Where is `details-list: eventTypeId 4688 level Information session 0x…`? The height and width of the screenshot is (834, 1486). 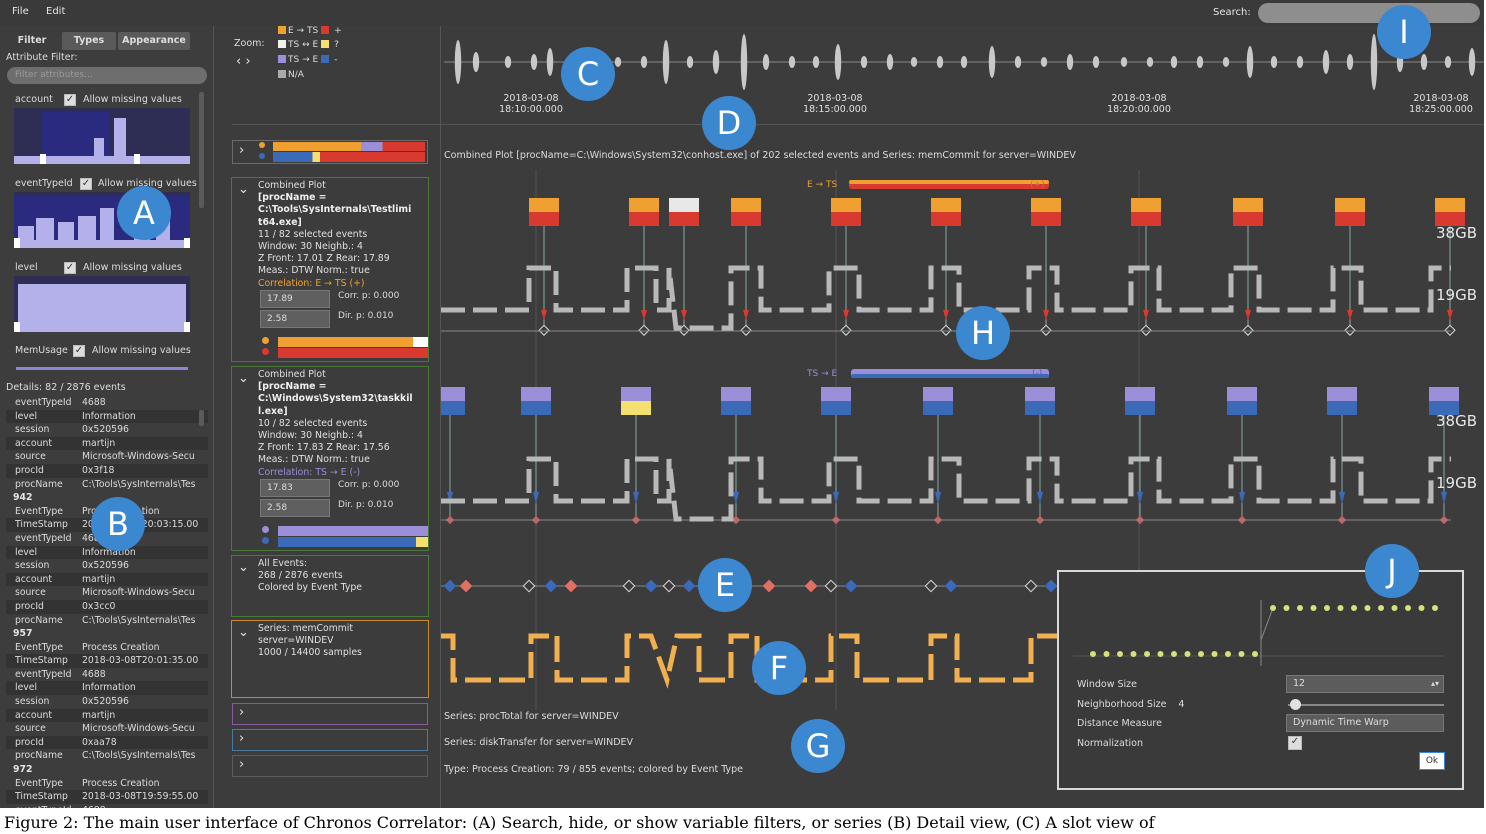
details-list: eventTypeId 4688 level Information session 0x… is located at coordinates (107, 602).